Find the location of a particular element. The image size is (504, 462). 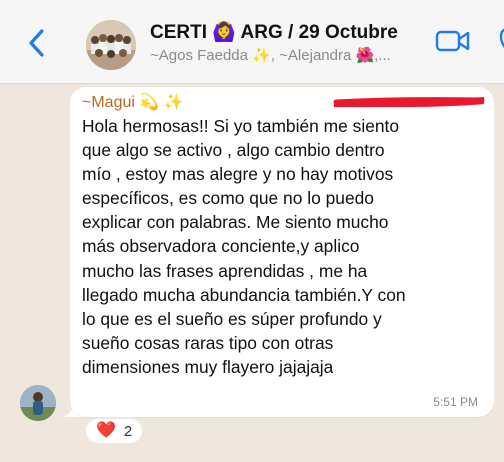

group-photo-image is located at coordinates (111, 45).